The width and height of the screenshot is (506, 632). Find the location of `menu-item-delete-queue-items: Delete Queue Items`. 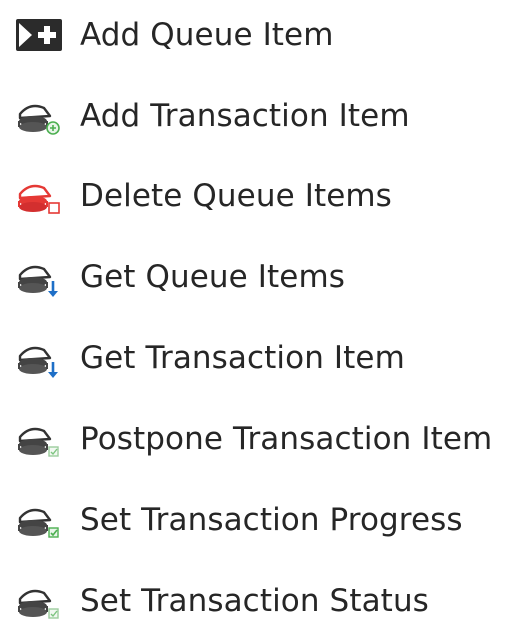

menu-item-delete-queue-items: Delete Queue Items is located at coordinates (253, 196).